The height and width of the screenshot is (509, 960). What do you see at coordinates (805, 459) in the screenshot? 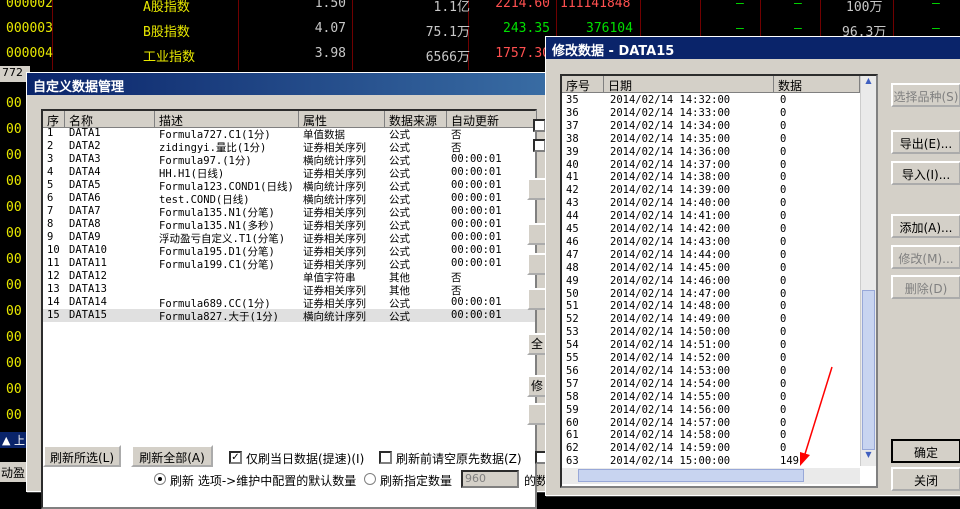
I see `annotation-arrow-head` at bounding box center [805, 459].